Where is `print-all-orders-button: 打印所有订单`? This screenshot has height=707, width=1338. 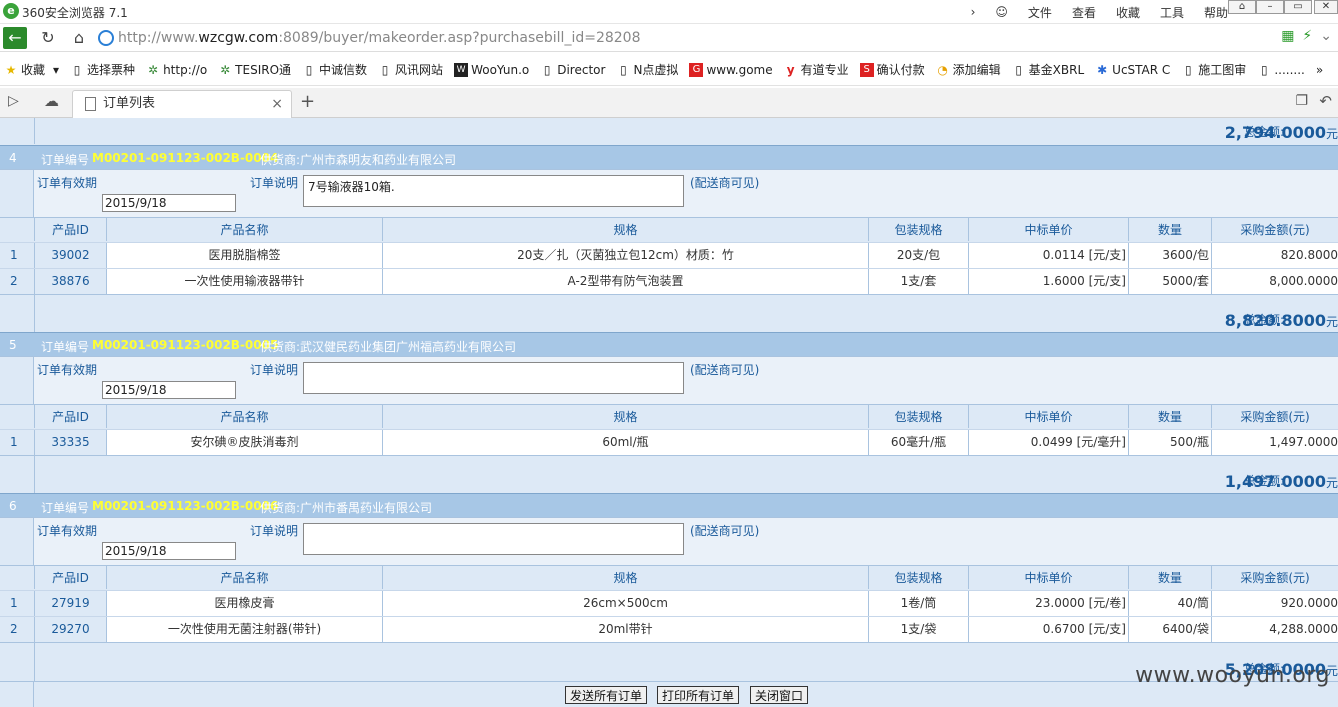 print-all-orders-button: 打印所有订单 is located at coordinates (698, 695).